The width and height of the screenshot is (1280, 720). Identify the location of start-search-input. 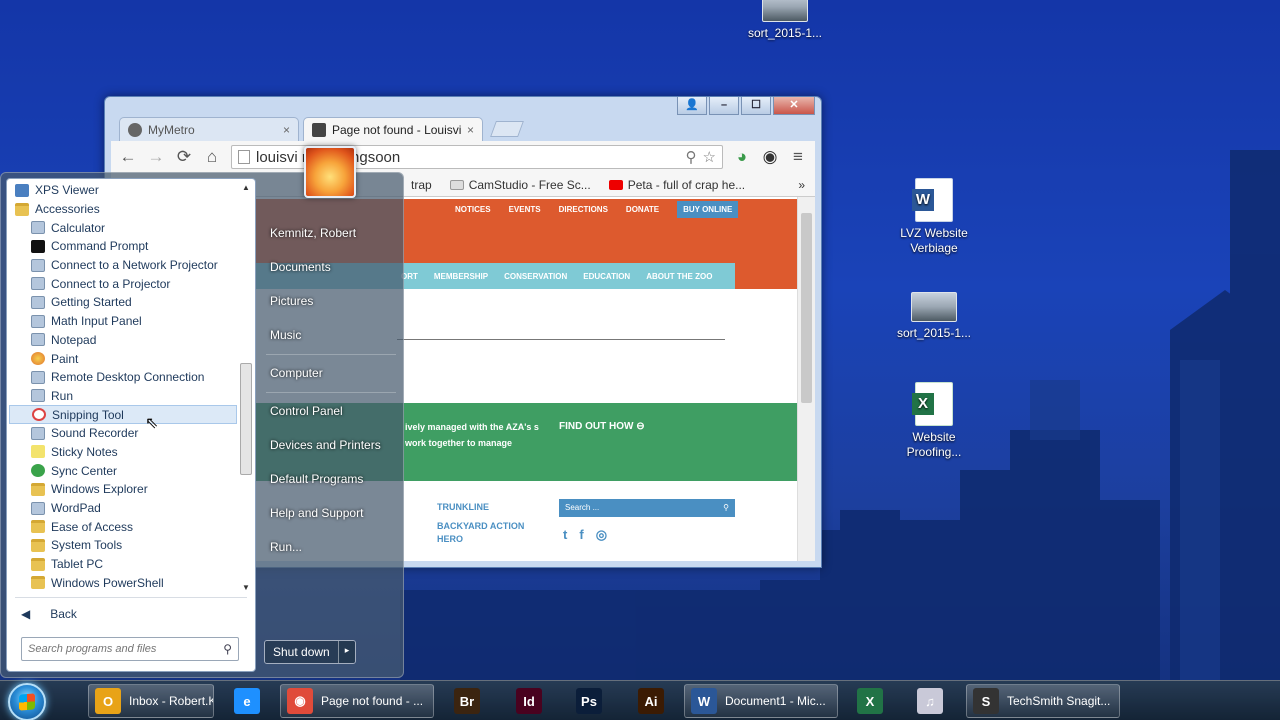
(124, 649).